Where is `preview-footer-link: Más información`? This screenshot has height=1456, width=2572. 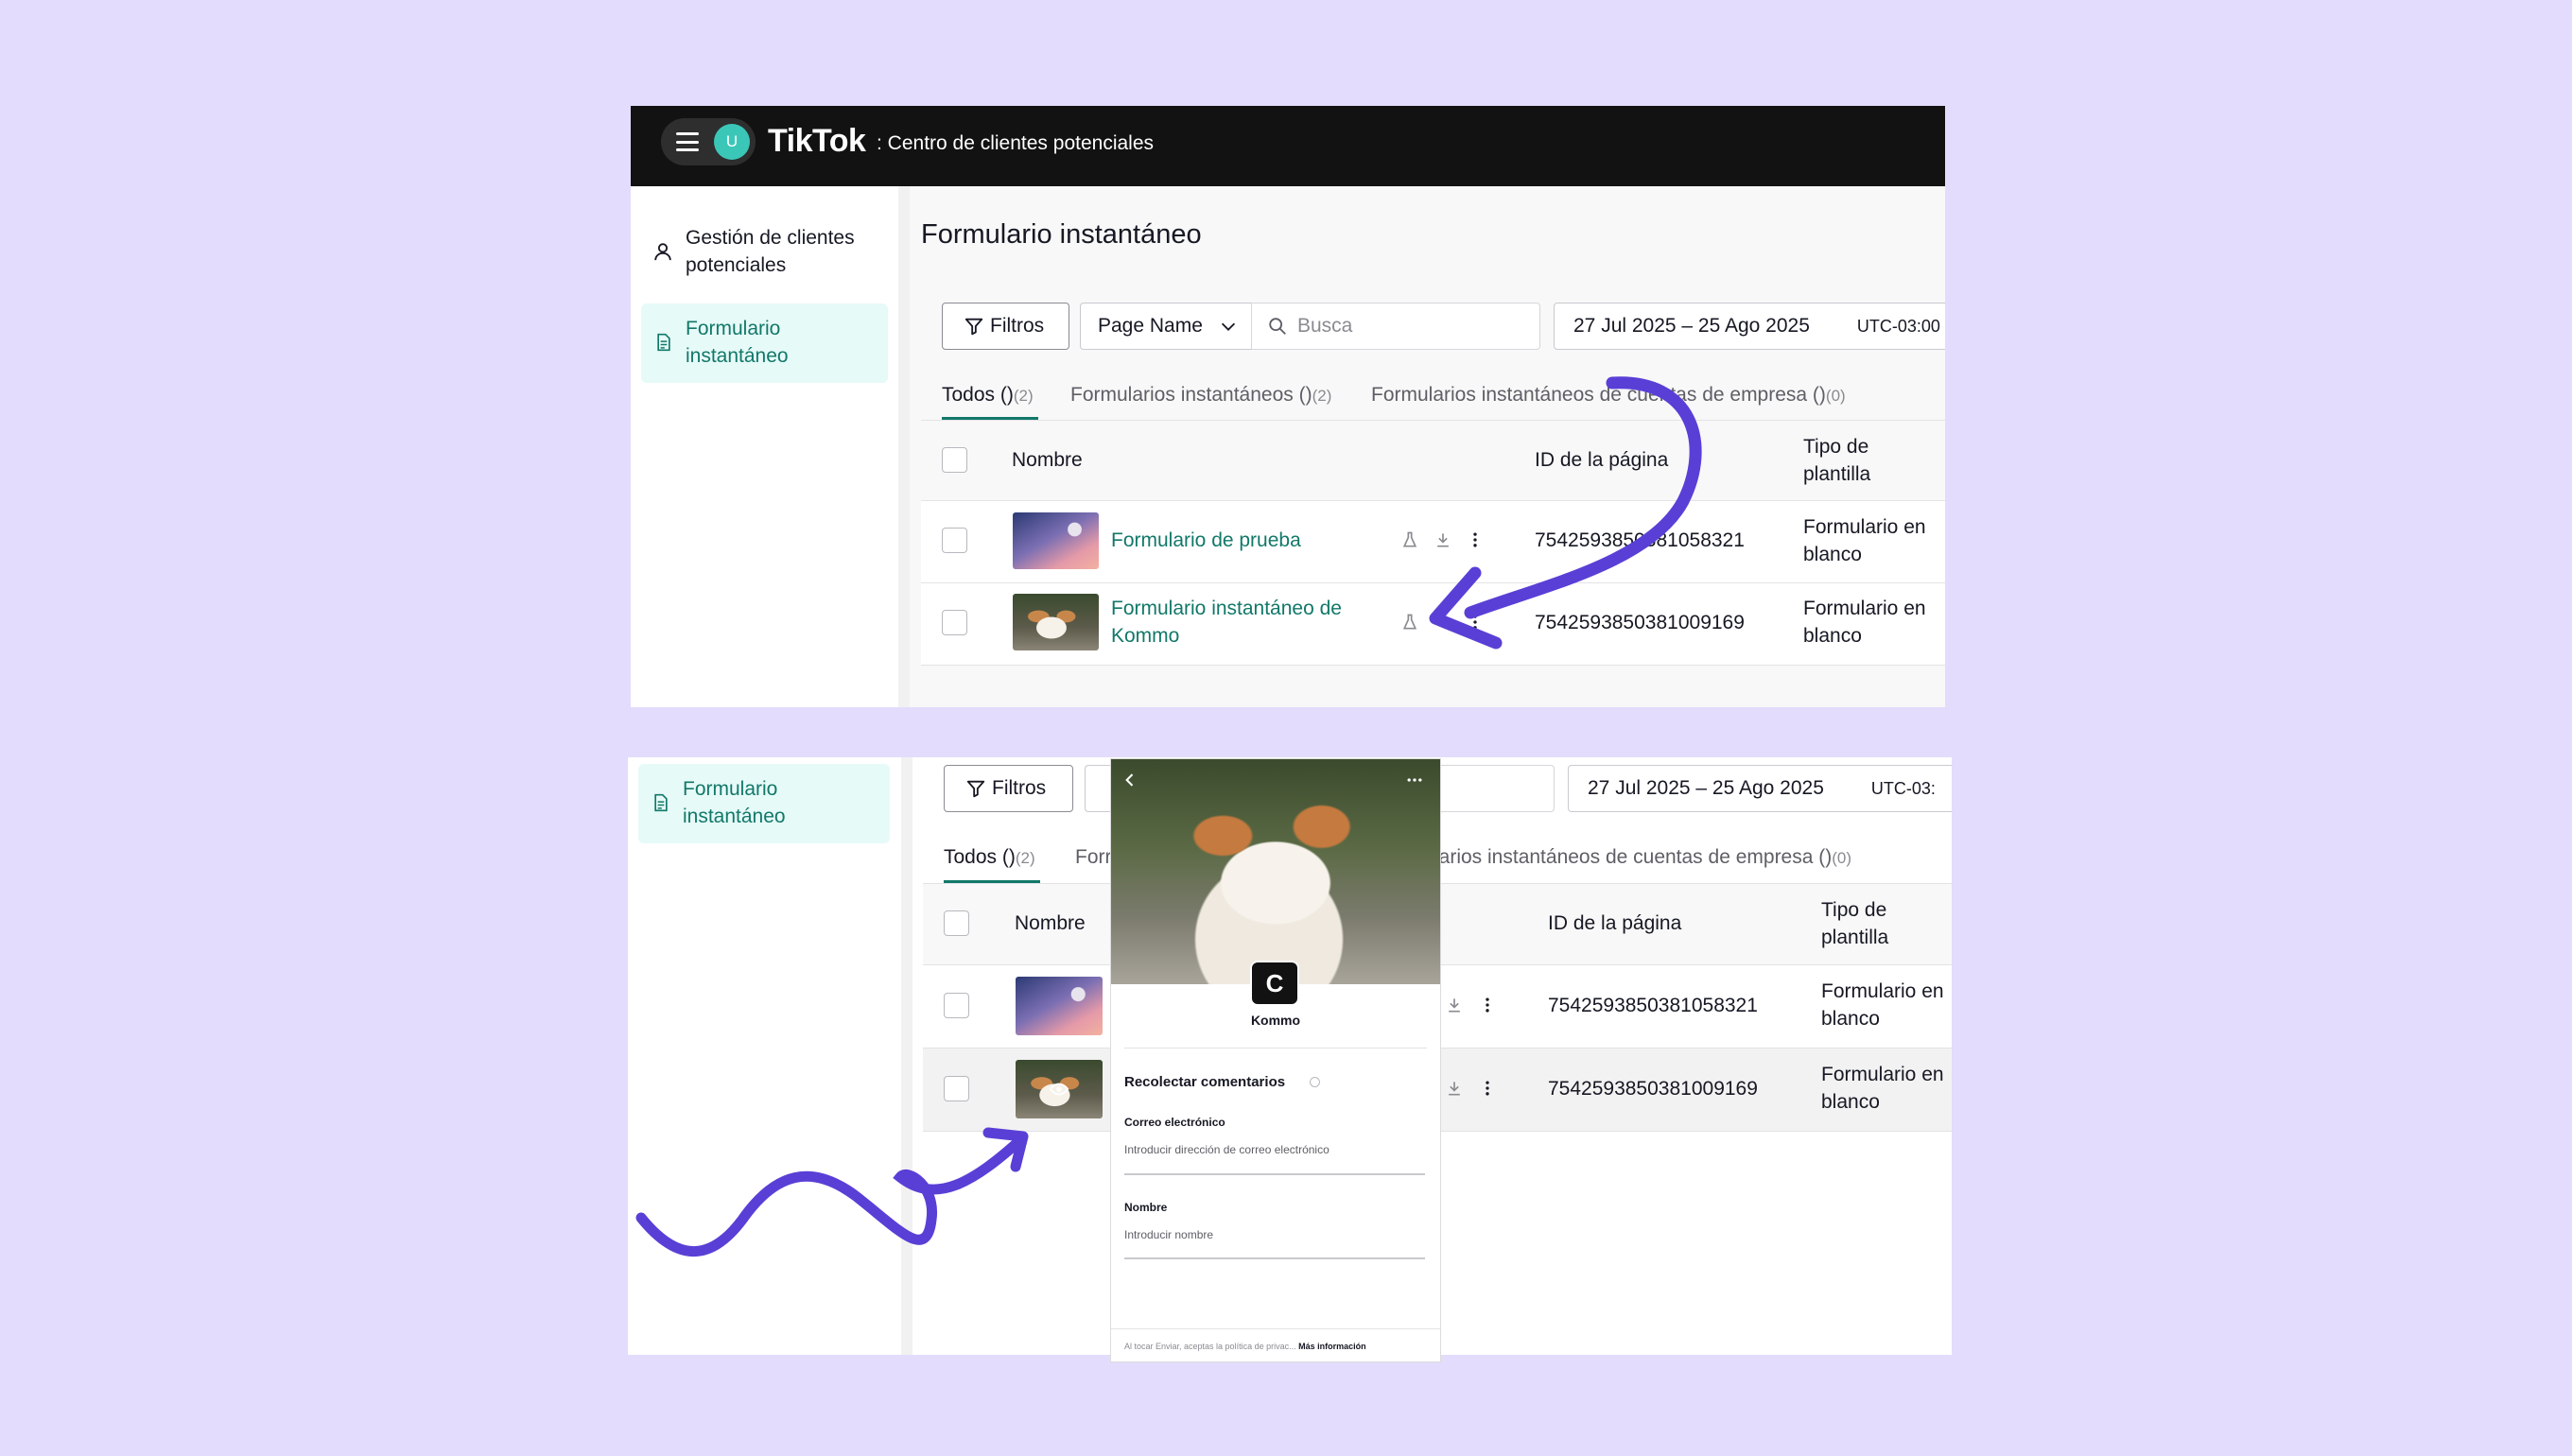
preview-footer-link: Más información is located at coordinates (1332, 1346).